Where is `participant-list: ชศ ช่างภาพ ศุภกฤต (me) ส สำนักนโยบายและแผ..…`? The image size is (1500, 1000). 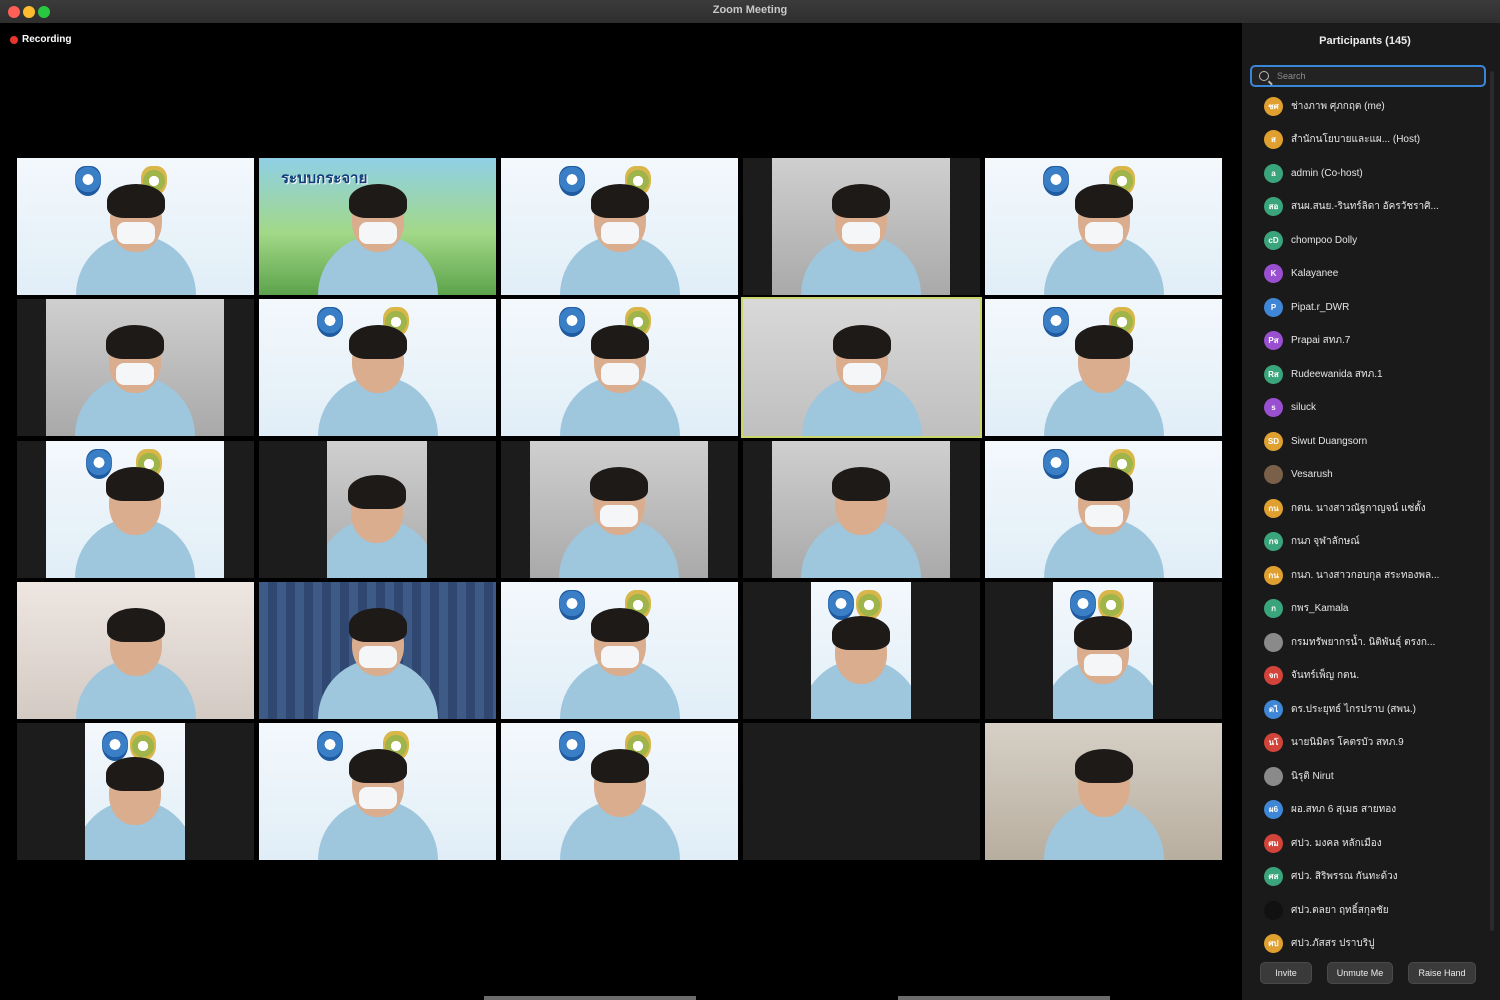 participant-list: ชศ ช่างภาพ ศุภกฤต (me) ส สำนักนโยบายและแผ..… is located at coordinates (1364, 523).